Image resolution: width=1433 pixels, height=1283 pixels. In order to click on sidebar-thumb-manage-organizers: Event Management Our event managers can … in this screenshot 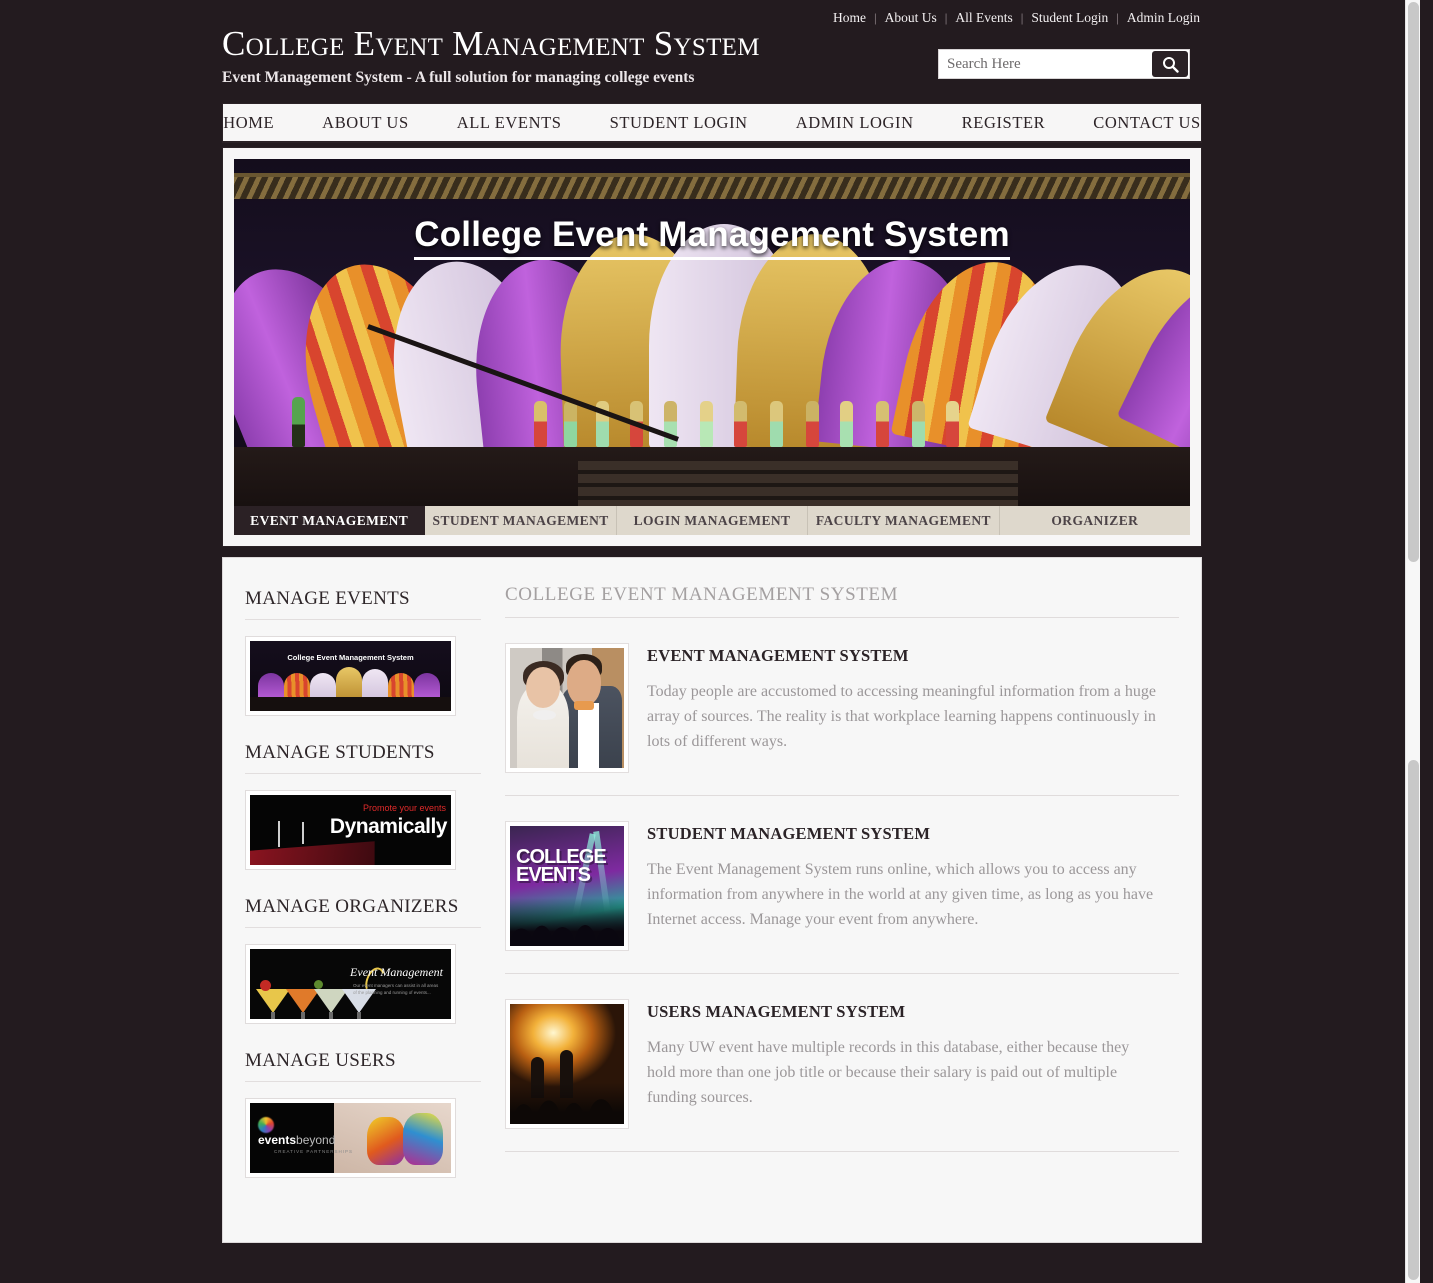, I will do `click(350, 984)`.